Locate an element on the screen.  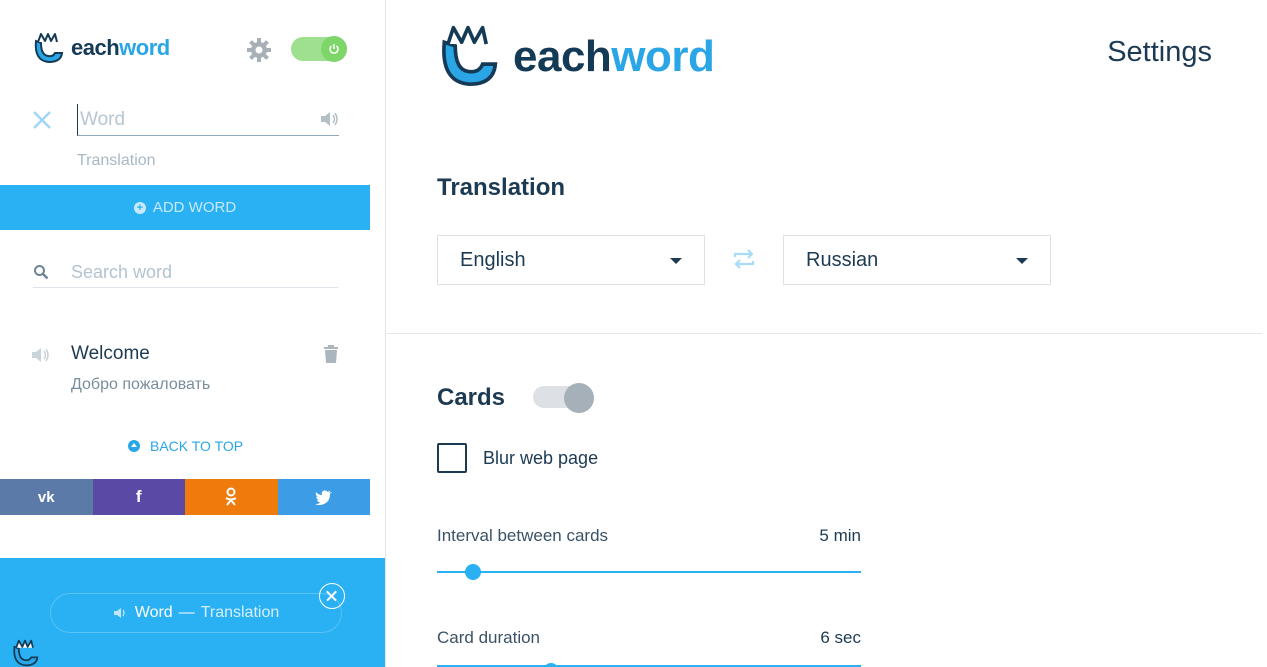
plus-icon: + is located at coordinates (139, 207).